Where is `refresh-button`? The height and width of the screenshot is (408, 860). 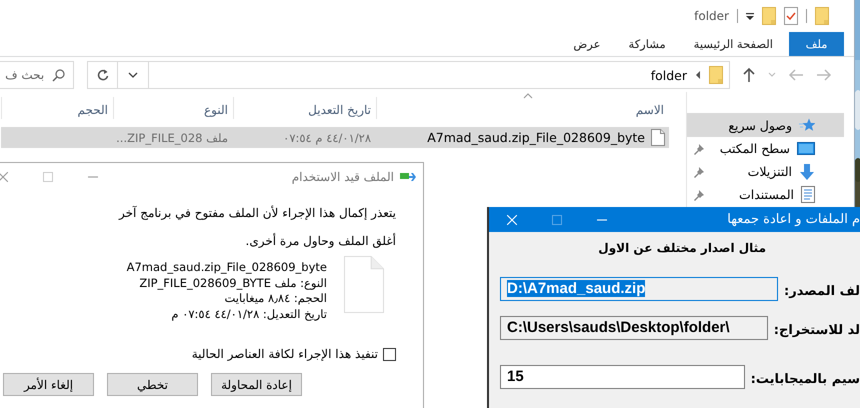
refresh-button is located at coordinates (102, 75).